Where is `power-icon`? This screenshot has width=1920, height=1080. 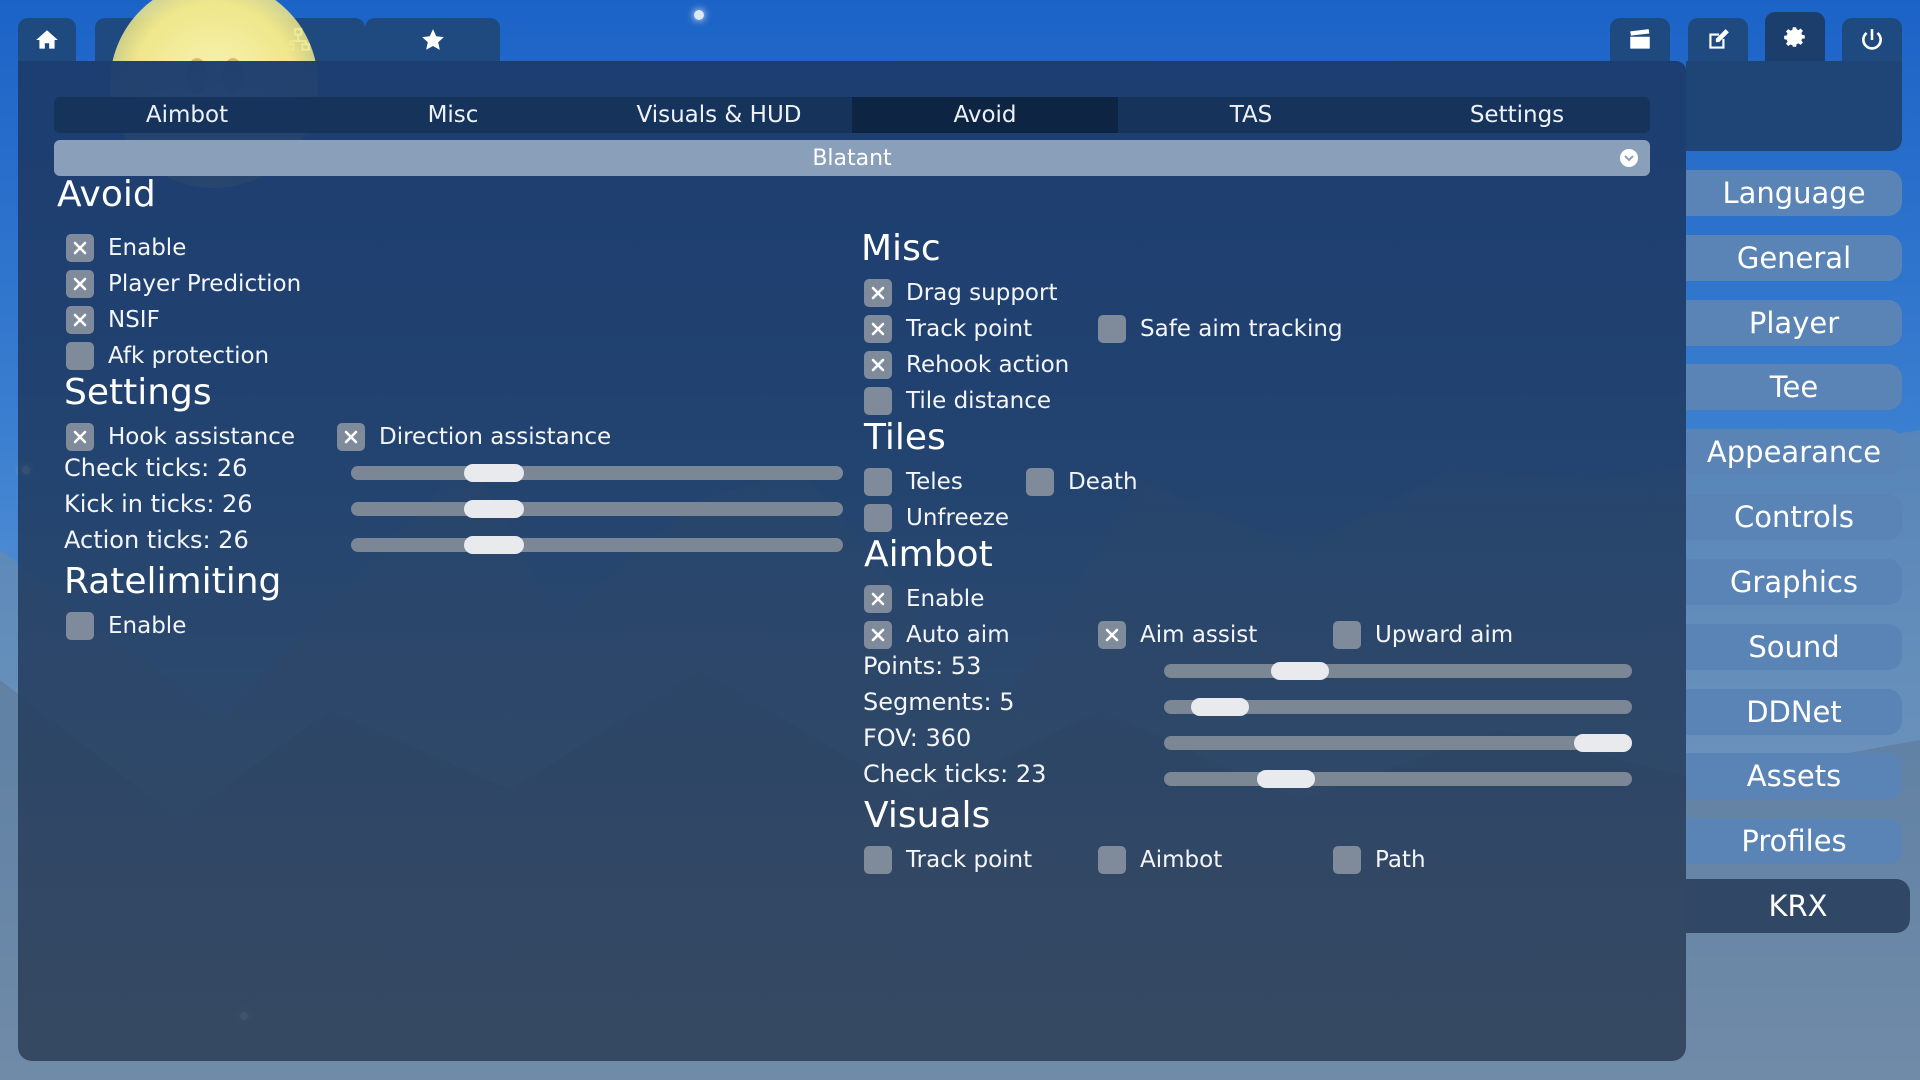 power-icon is located at coordinates (1872, 39).